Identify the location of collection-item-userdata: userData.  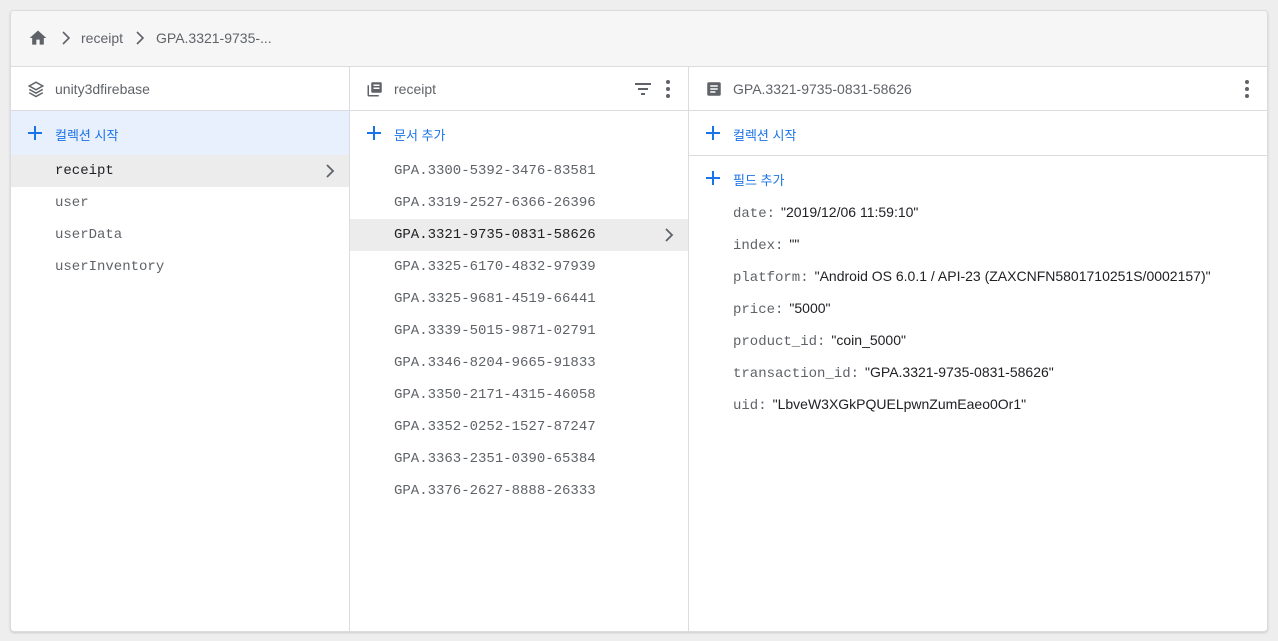
(180, 235).